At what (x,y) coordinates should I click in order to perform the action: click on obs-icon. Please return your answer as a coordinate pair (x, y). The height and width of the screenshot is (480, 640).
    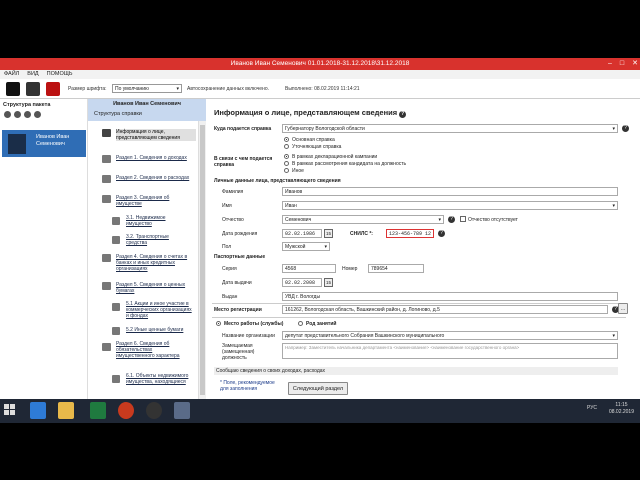
    Looking at the image, I should click on (154, 410).